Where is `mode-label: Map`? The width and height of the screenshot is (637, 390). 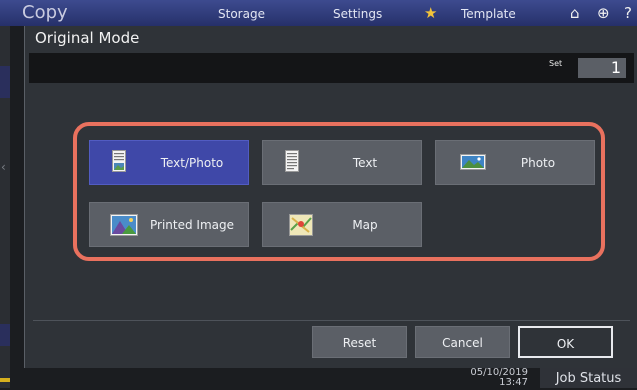 mode-label: Map is located at coordinates (365, 225).